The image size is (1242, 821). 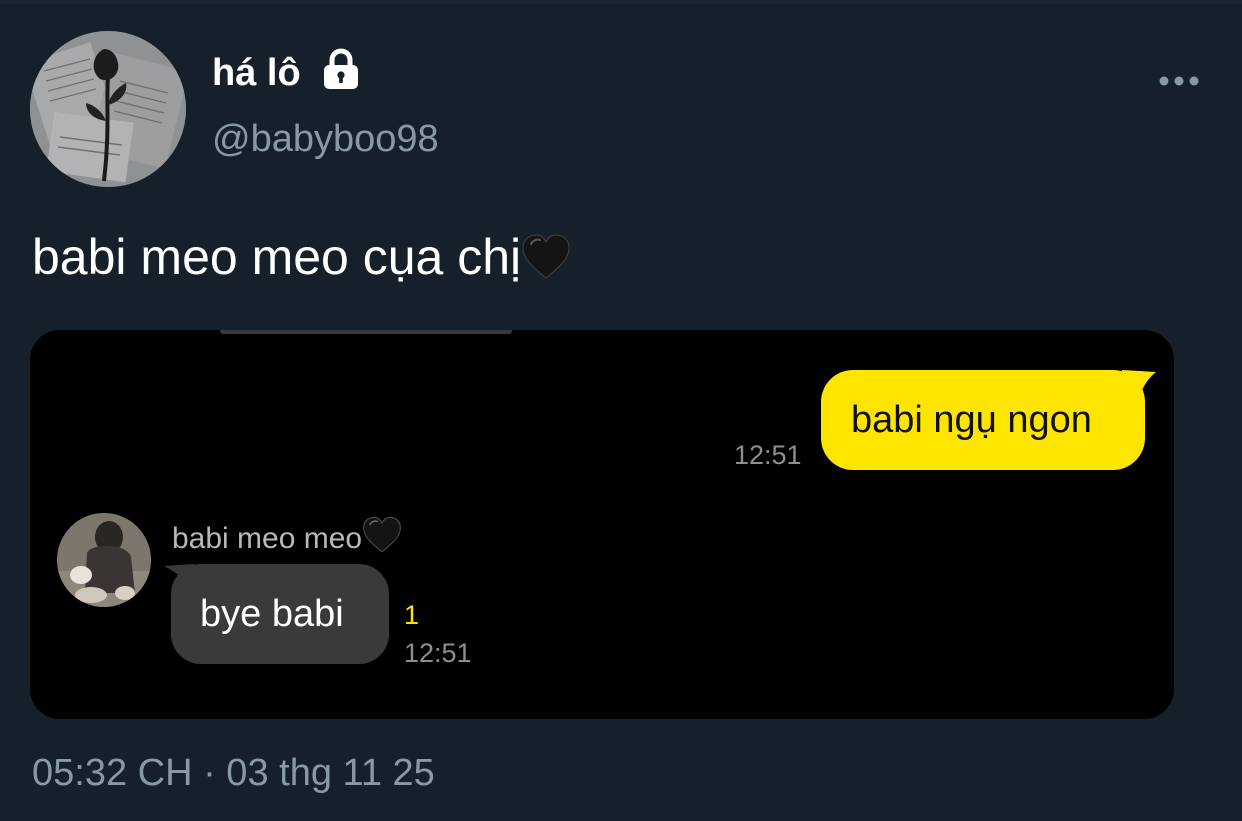 I want to click on display-name: há lô, so click(x=256, y=73).